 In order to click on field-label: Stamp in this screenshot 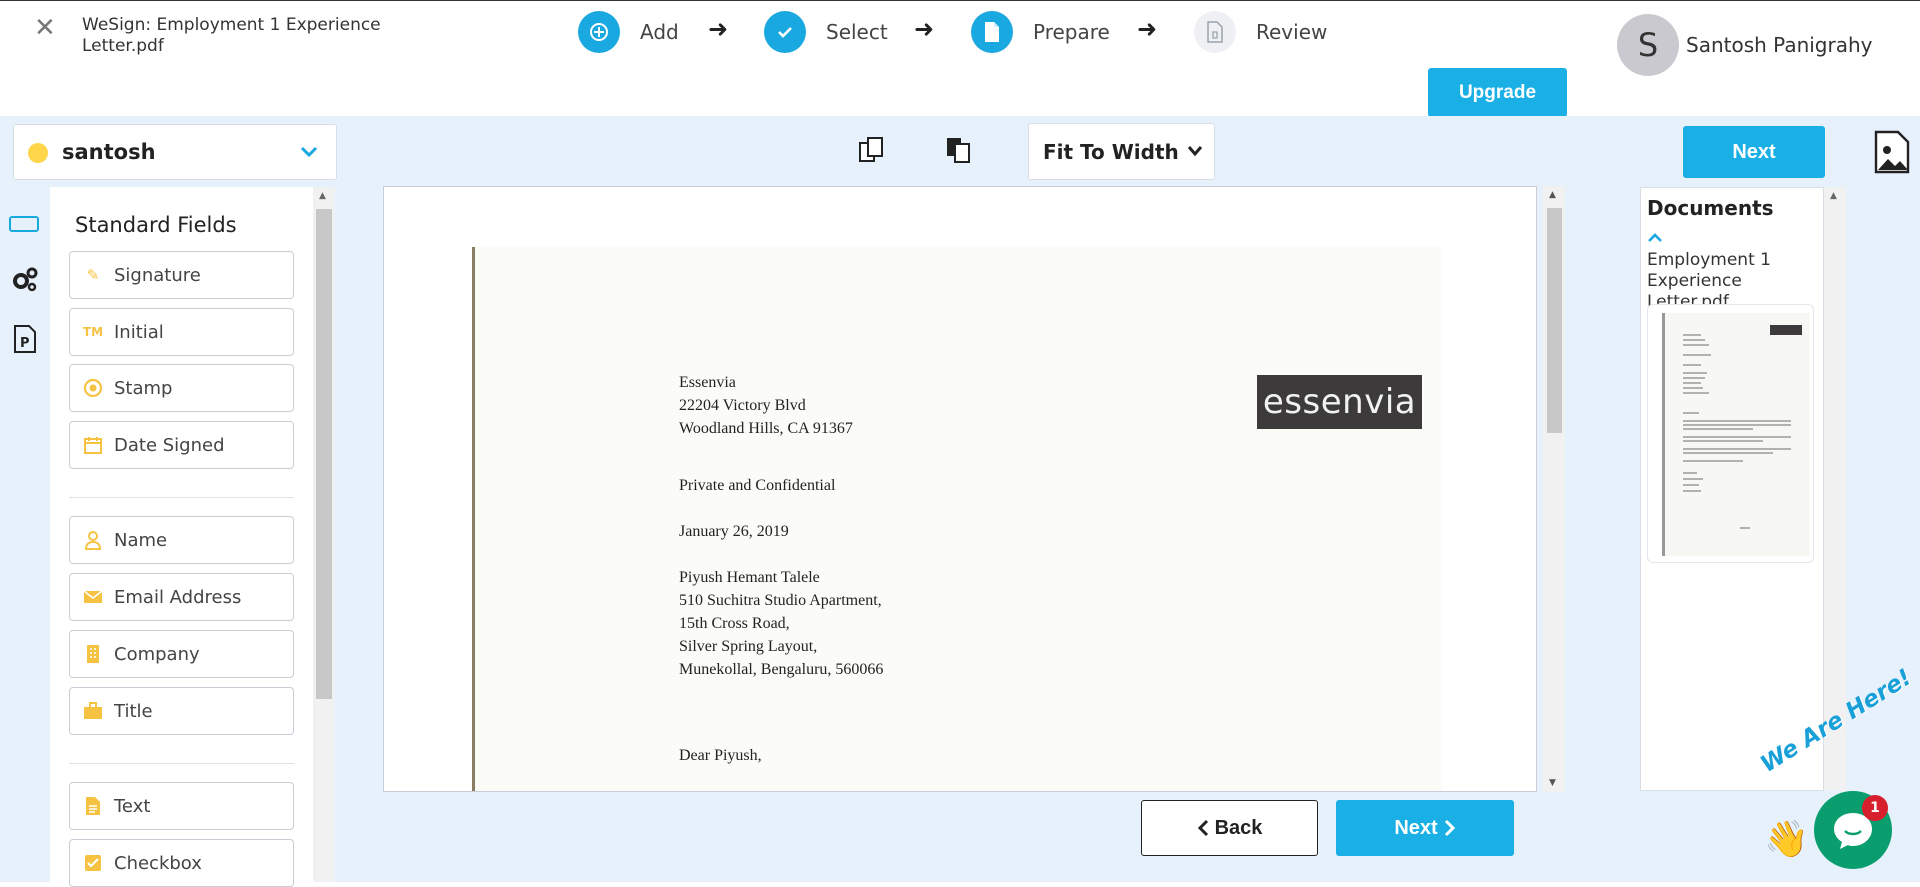, I will do `click(143, 388)`.